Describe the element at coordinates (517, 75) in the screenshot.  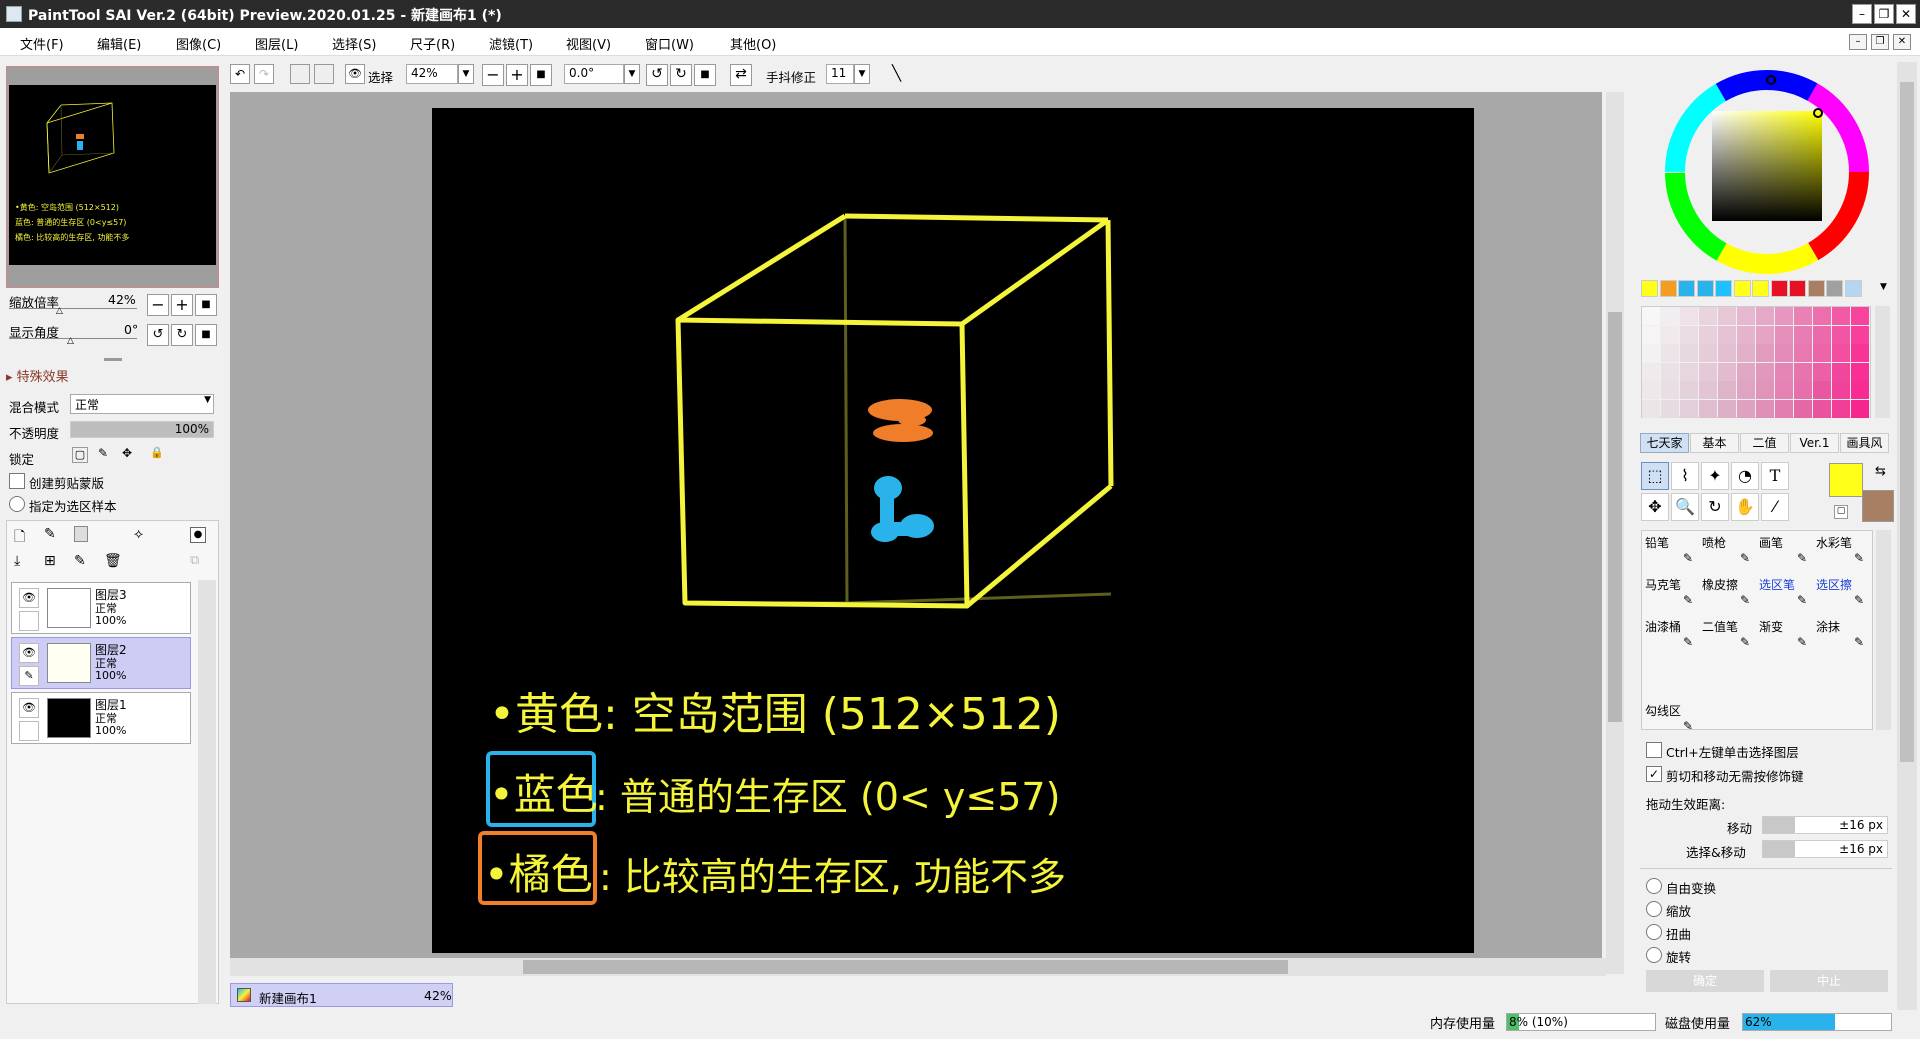
I see `zoom-in-button: +` at that location.